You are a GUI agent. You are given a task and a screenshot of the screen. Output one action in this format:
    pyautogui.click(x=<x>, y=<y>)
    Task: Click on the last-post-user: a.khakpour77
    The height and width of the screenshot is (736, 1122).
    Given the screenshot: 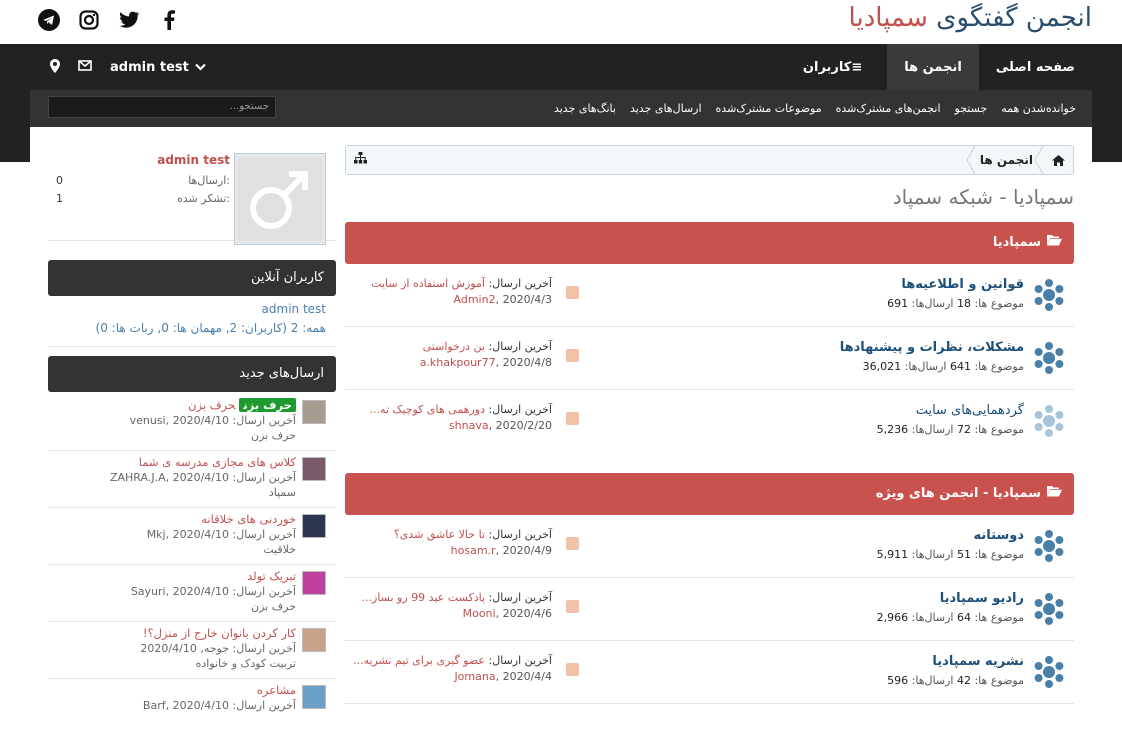 What is the action you would take?
    pyautogui.click(x=458, y=362)
    